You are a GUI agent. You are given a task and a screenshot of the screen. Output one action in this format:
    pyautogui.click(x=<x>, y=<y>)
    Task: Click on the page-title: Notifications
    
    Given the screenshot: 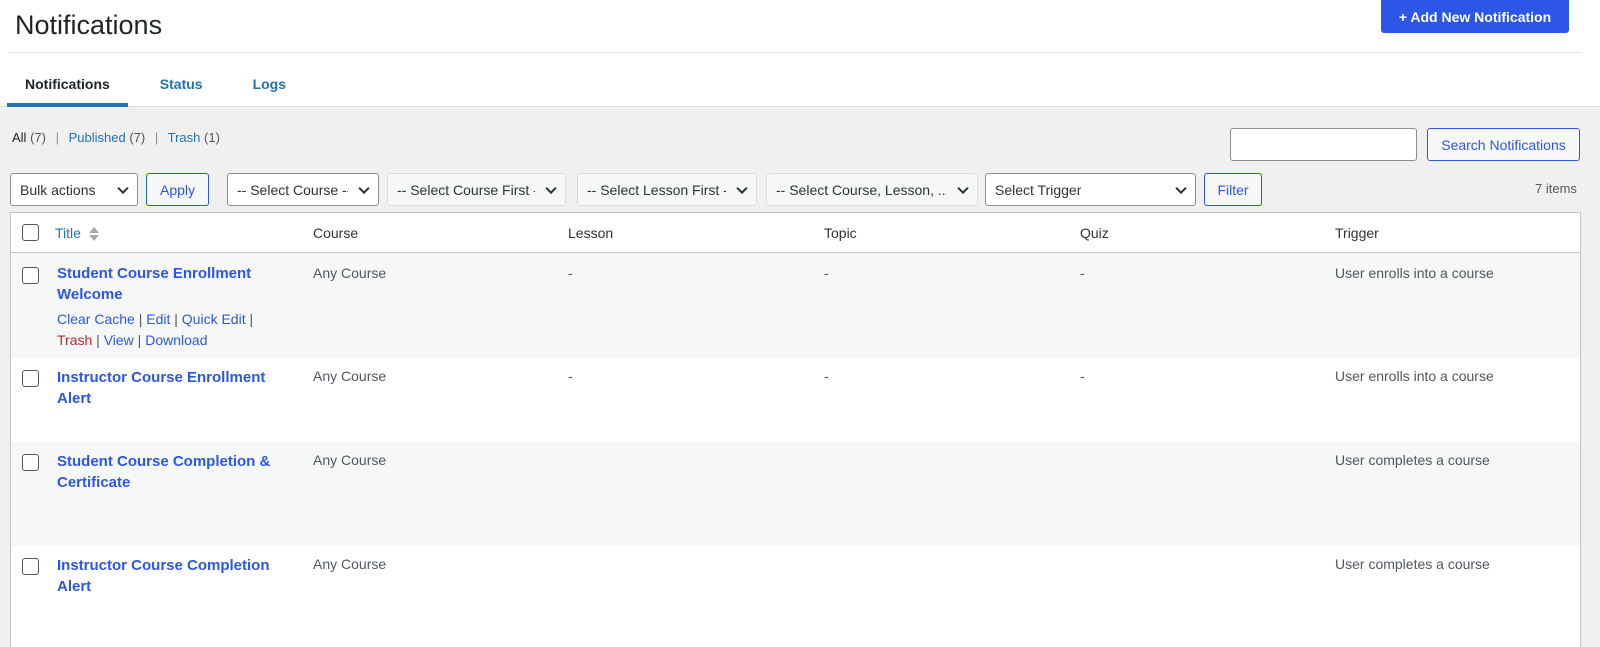 What is the action you would take?
    pyautogui.click(x=89, y=25)
    